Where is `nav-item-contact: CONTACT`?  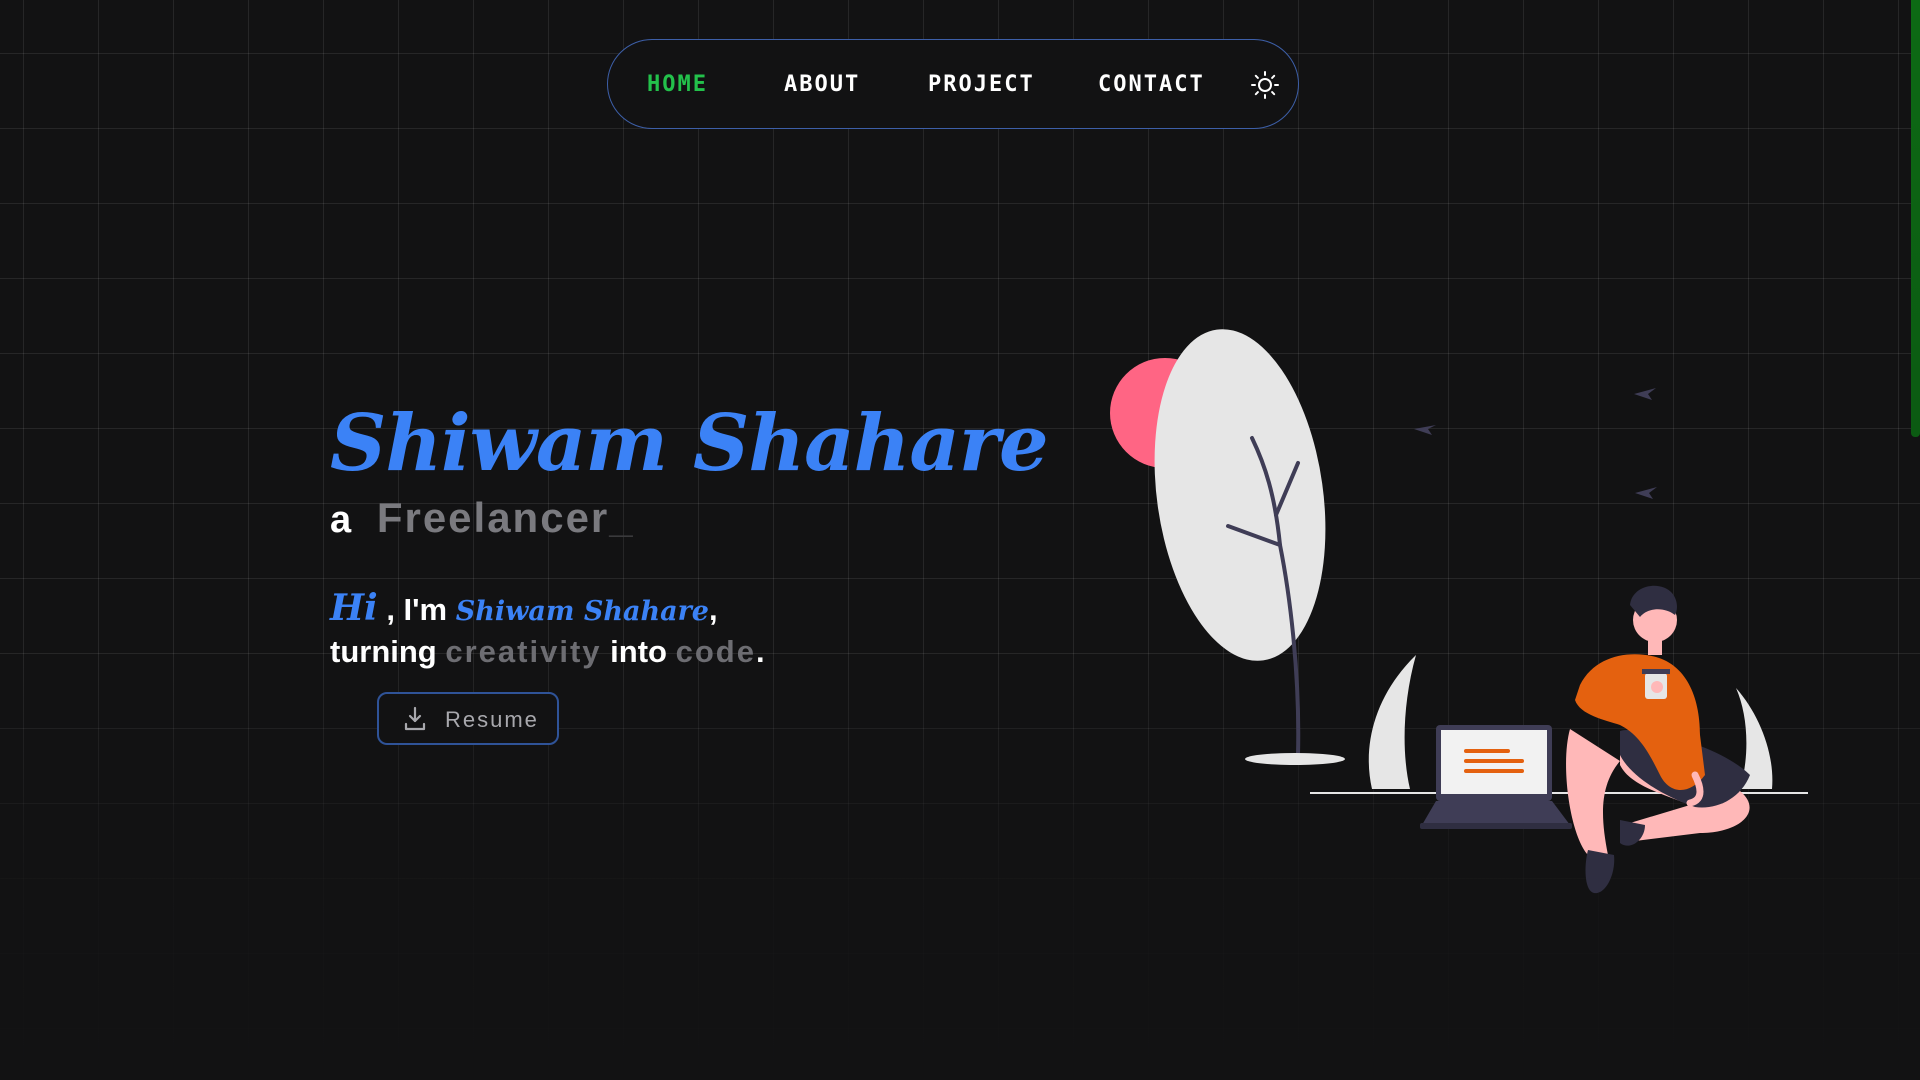 nav-item-contact: CONTACT is located at coordinates (1151, 84).